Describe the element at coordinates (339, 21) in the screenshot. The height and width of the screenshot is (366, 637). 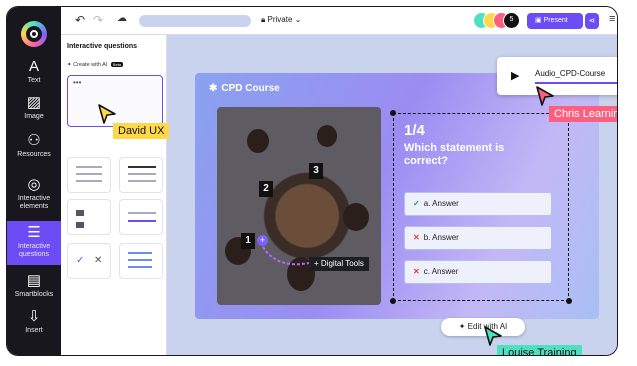
I see `top-bar: ↶ ↷ ☁ 🔒︎ Private ⌄ 5 ▣ Present ⋖ ≡` at that location.